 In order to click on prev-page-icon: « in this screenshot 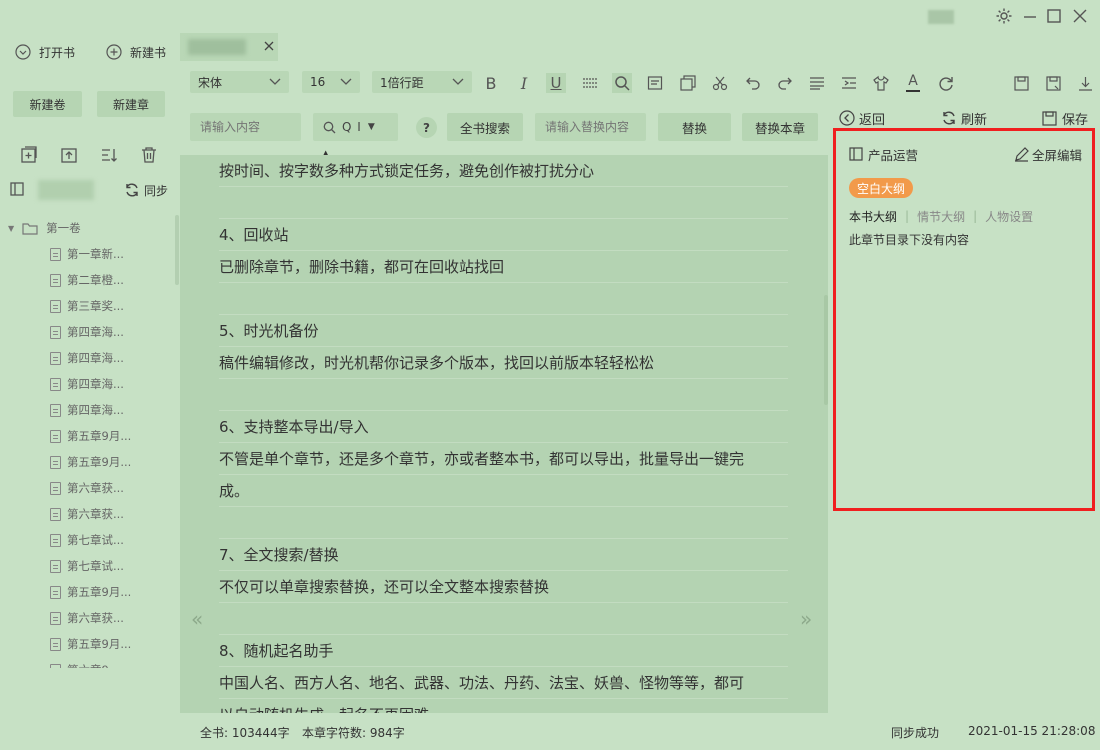, I will do `click(197, 619)`.